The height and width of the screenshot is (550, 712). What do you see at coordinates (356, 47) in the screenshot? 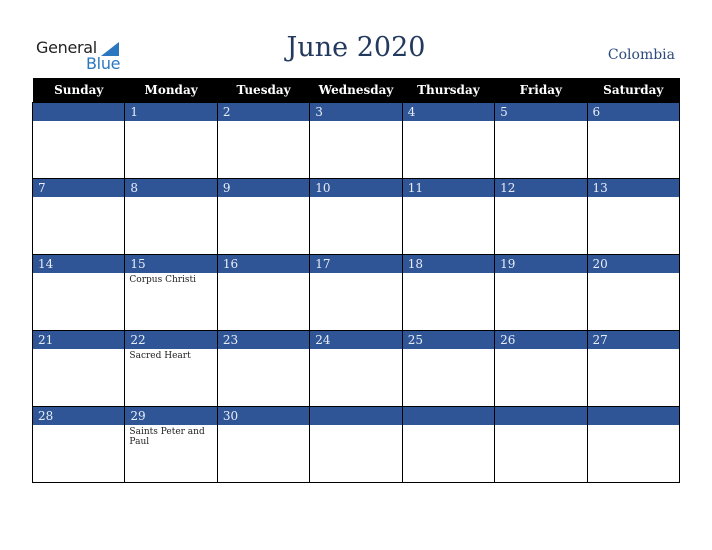
I see `calendar-title: June 2020` at bounding box center [356, 47].